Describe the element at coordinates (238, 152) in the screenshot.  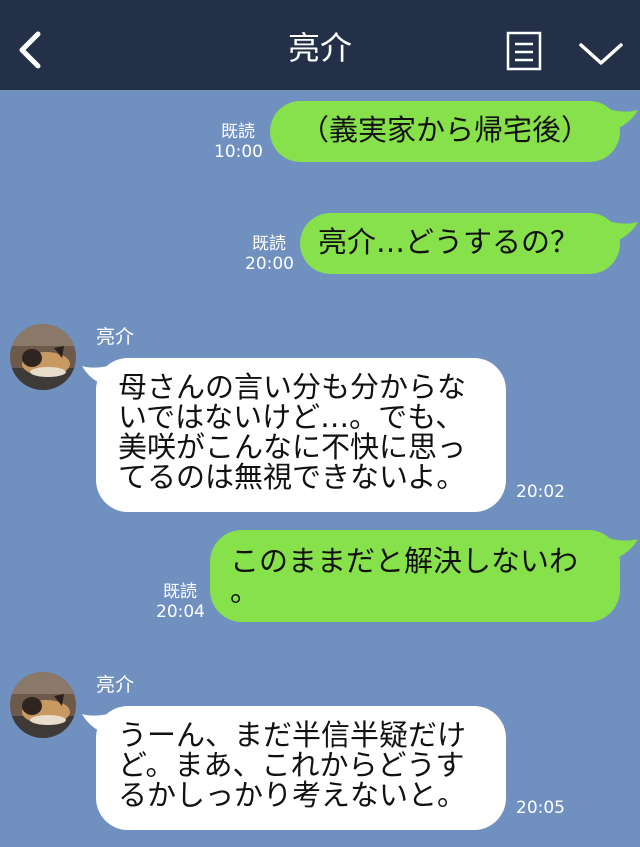
I see `message-time: 10:00` at that location.